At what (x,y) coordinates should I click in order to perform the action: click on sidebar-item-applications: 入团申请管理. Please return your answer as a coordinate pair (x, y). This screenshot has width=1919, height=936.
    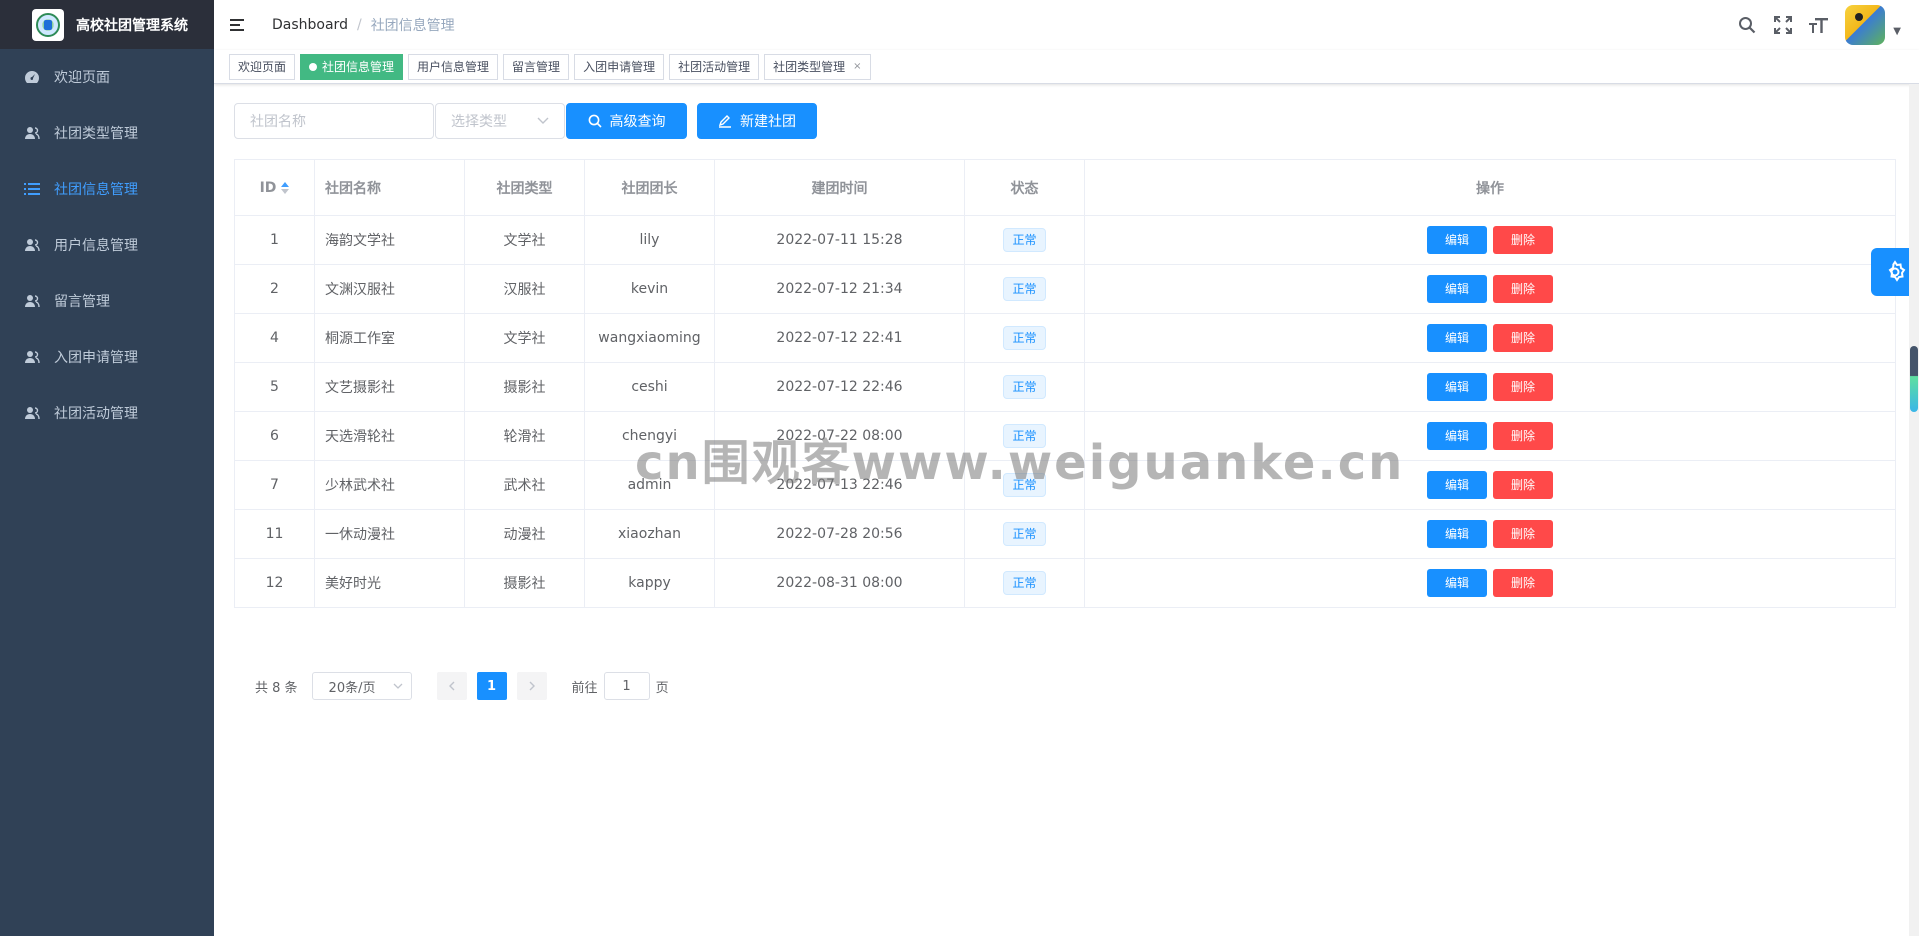
    Looking at the image, I should click on (107, 357).